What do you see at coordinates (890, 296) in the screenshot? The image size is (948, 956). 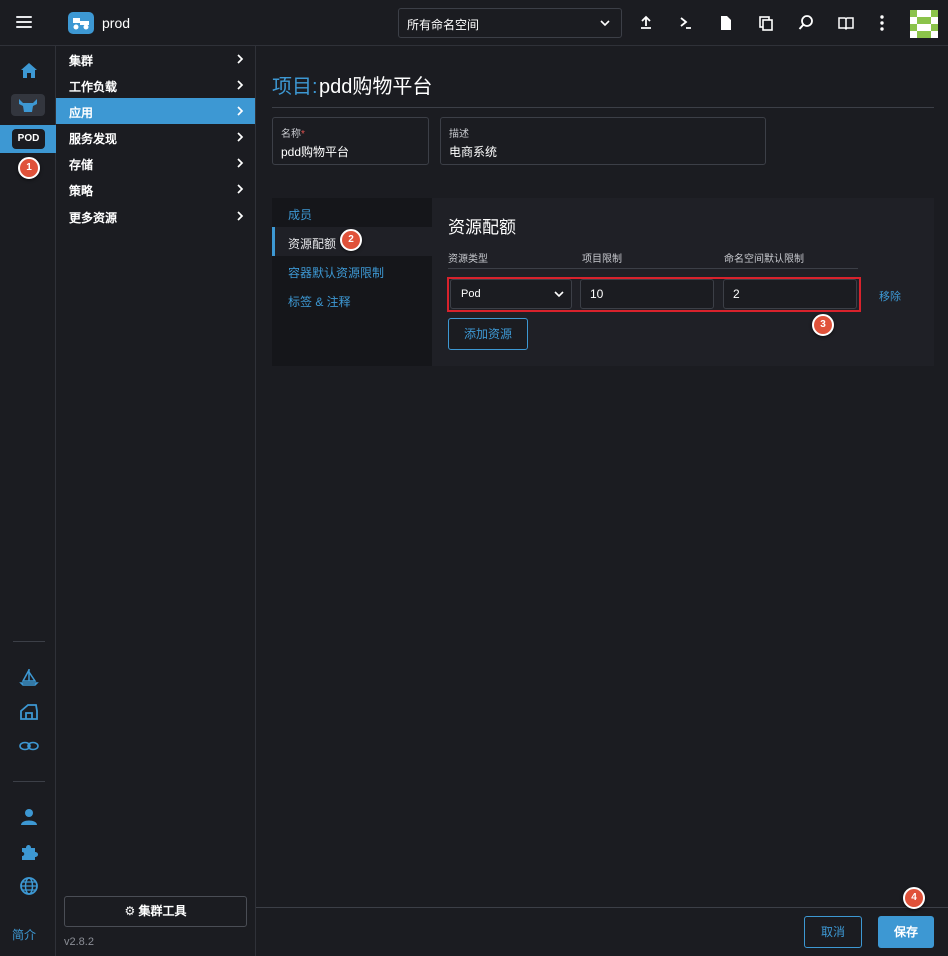 I see `remove-button: 移除` at bounding box center [890, 296].